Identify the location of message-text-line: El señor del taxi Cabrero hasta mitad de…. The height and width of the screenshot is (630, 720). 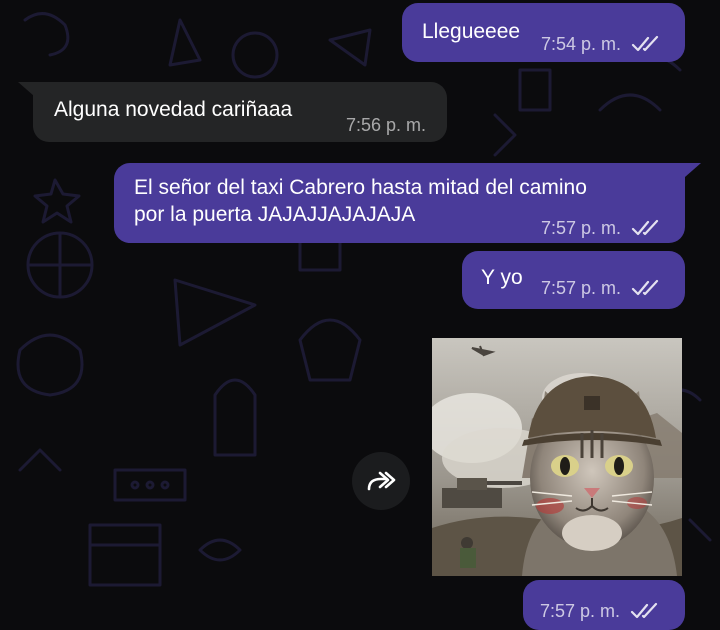
(360, 187).